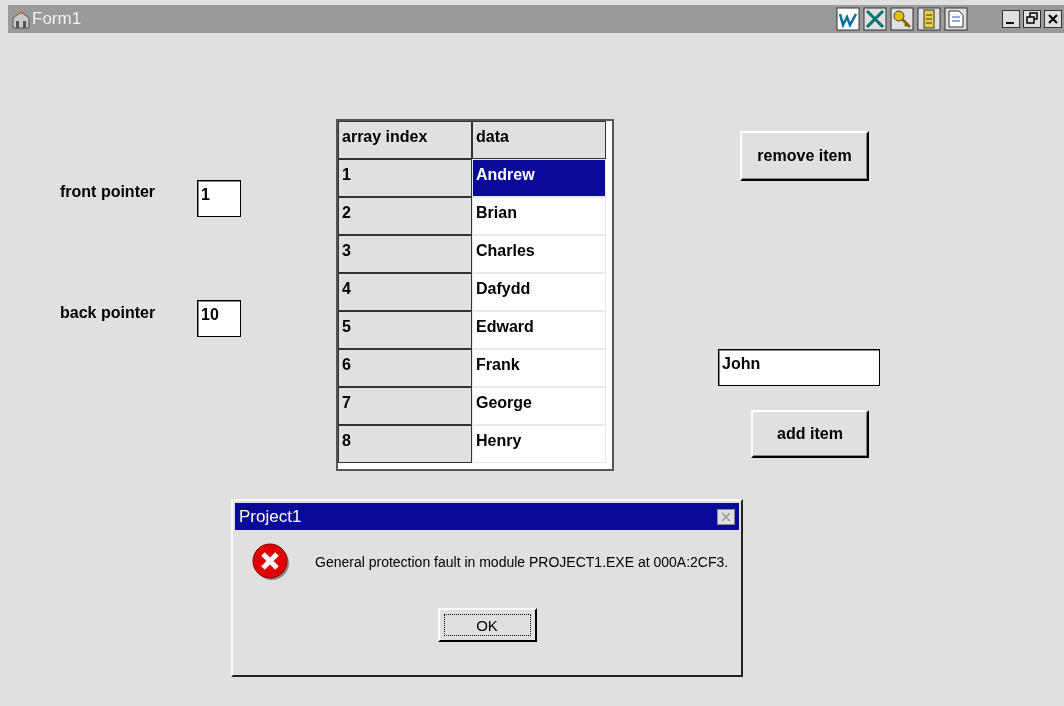  Describe the element at coordinates (21, 19) in the screenshot. I see `building-icon` at that location.